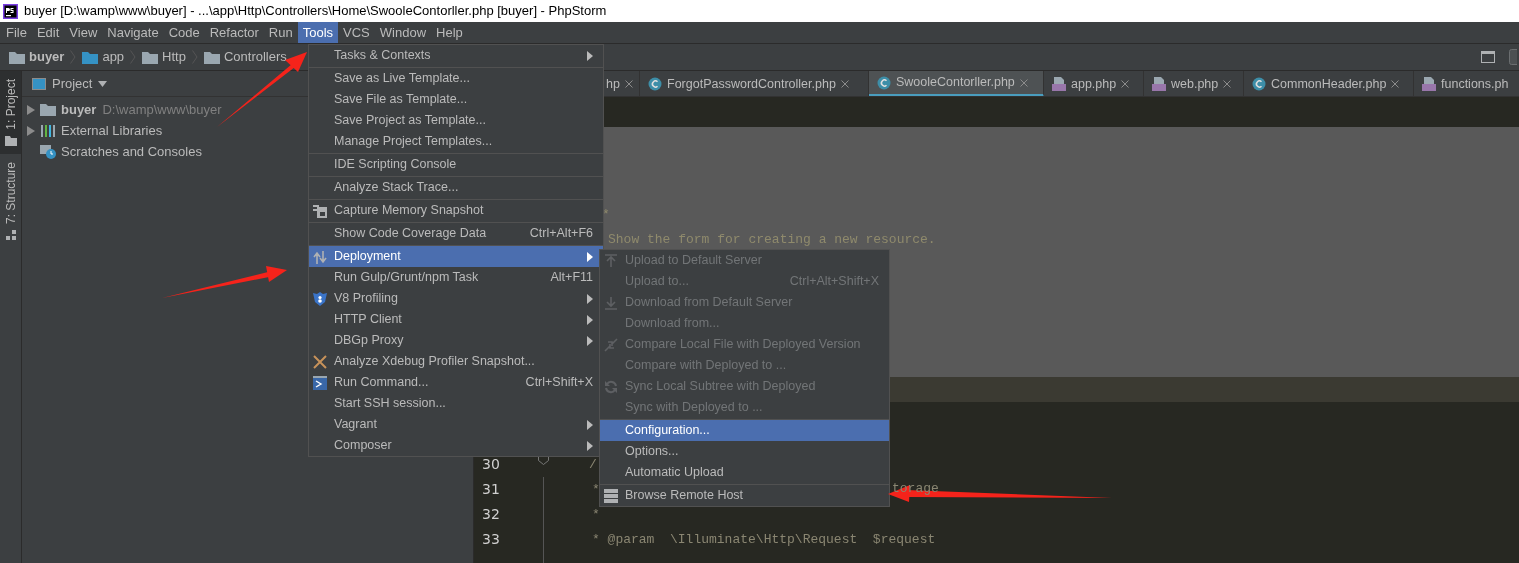 This screenshot has width=1519, height=563. Describe the element at coordinates (131, 151) in the screenshot. I see `tree-item: Scratches and Consoles` at that location.